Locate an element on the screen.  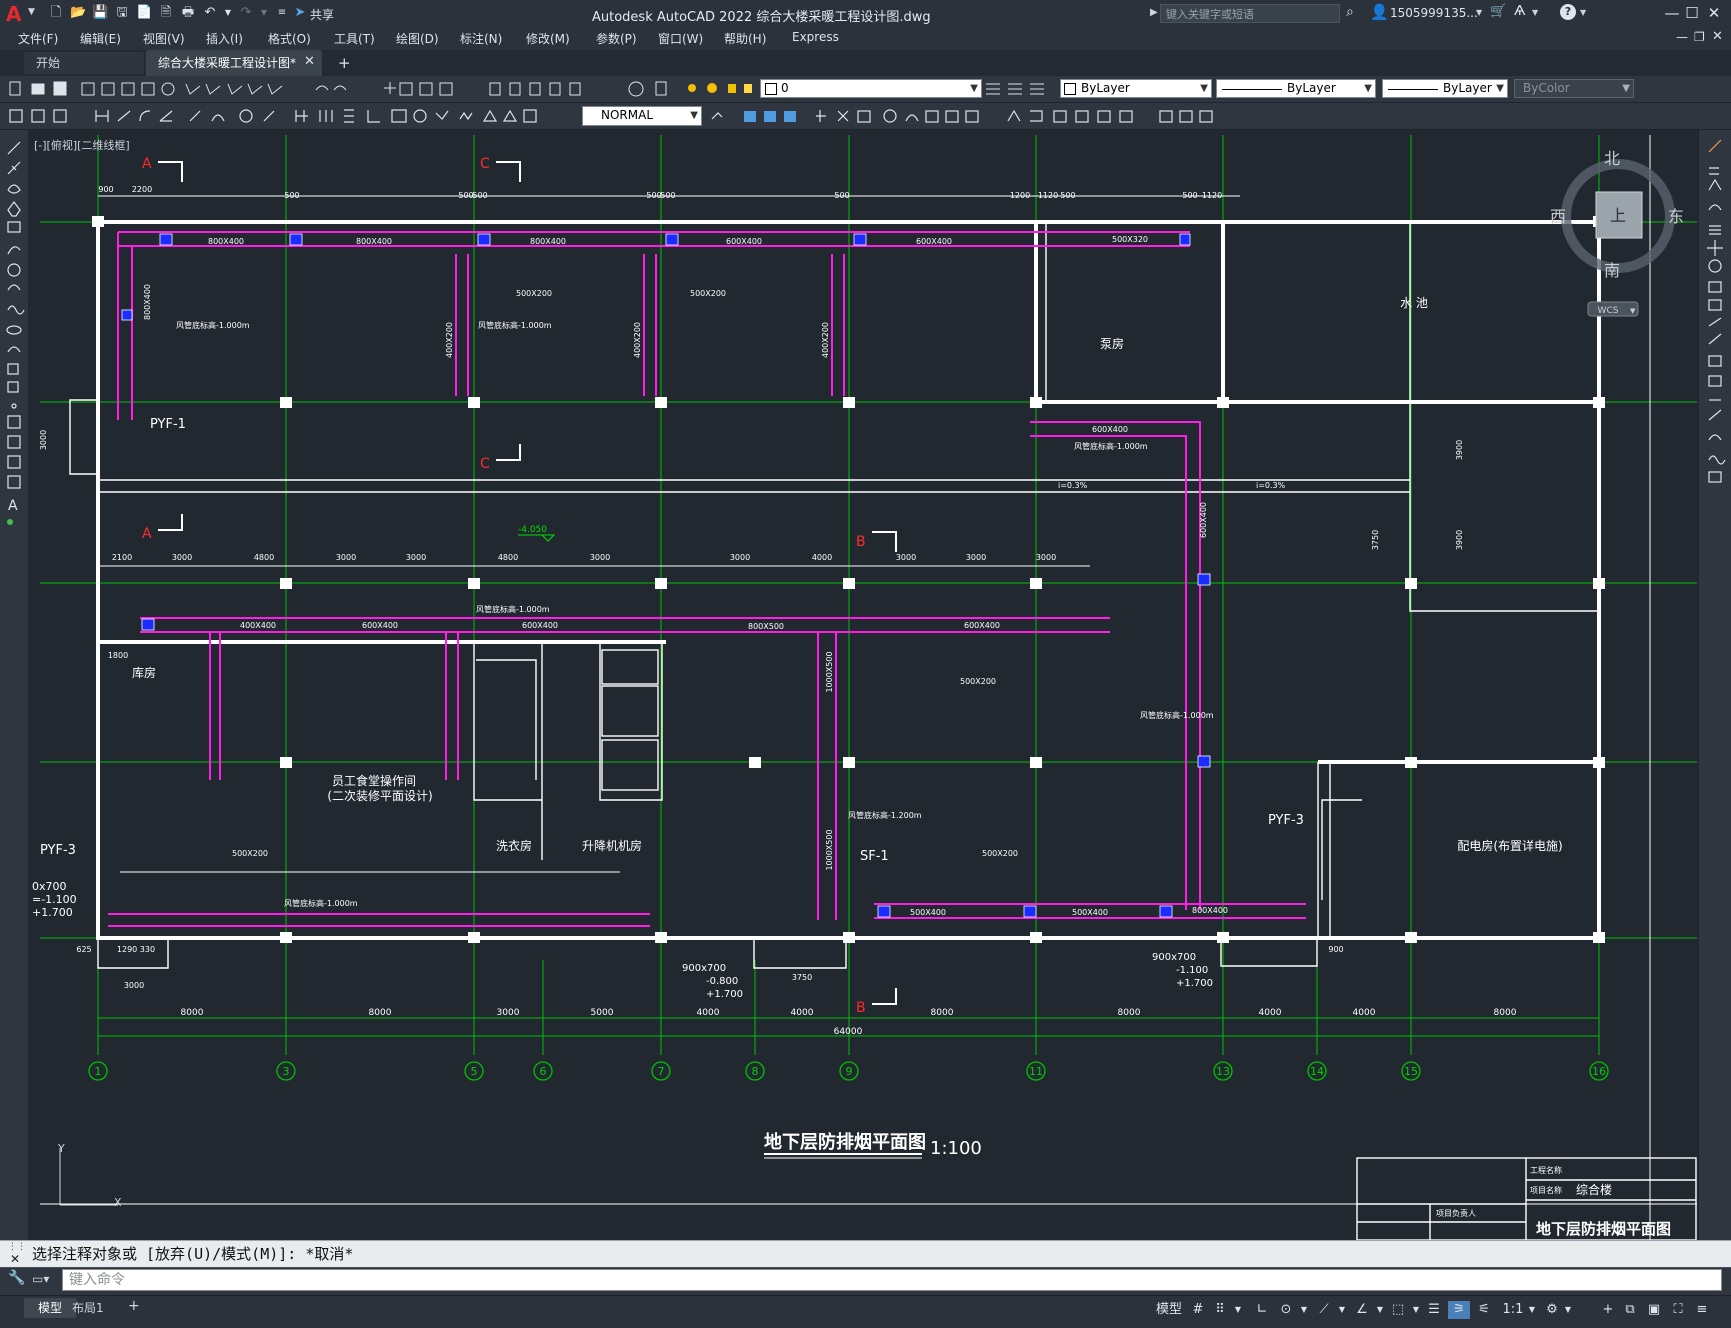
menu-help: 帮助(H) is located at coordinates (745, 38).